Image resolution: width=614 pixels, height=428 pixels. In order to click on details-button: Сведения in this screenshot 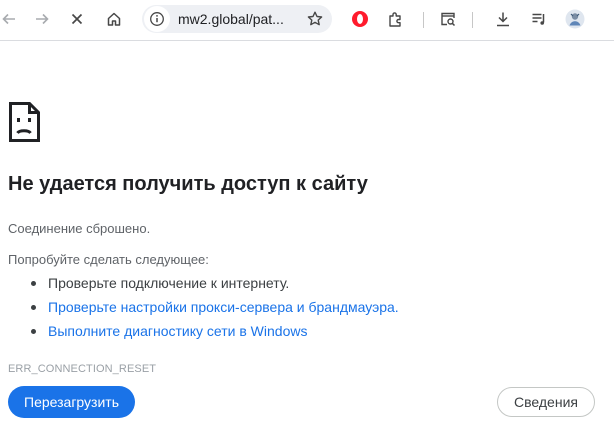, I will do `click(546, 402)`.